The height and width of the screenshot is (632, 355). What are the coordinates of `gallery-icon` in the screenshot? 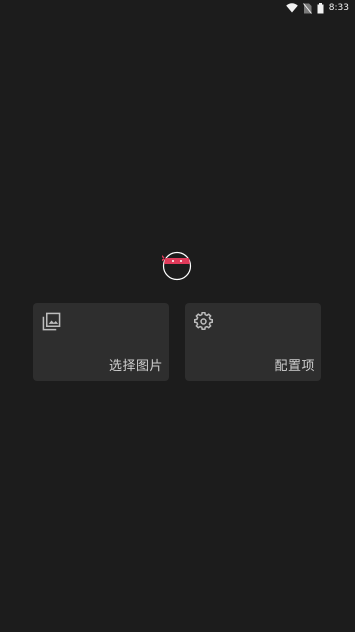 It's located at (51, 321).